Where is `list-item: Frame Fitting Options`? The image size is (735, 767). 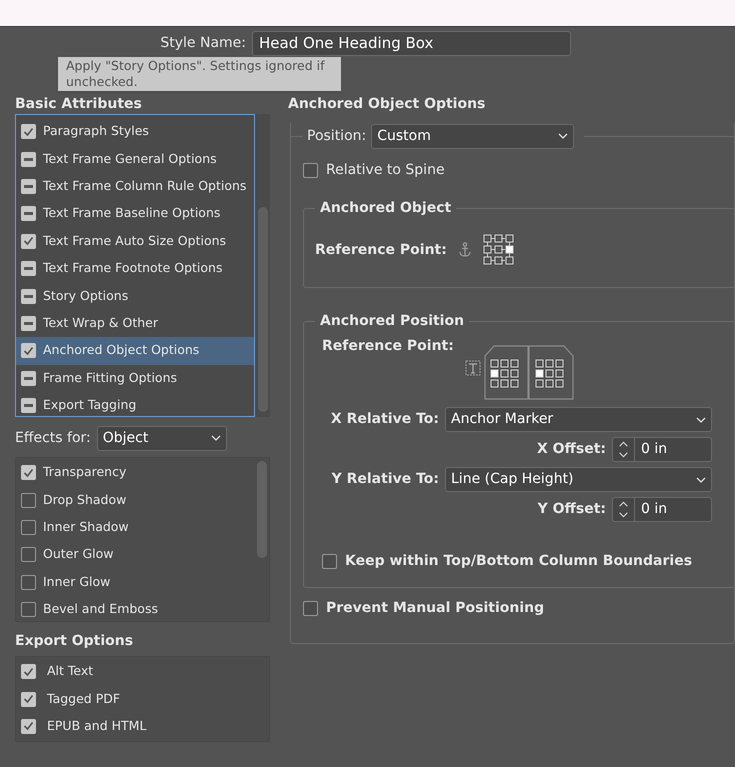 list-item: Frame Fitting Options is located at coordinates (135, 378).